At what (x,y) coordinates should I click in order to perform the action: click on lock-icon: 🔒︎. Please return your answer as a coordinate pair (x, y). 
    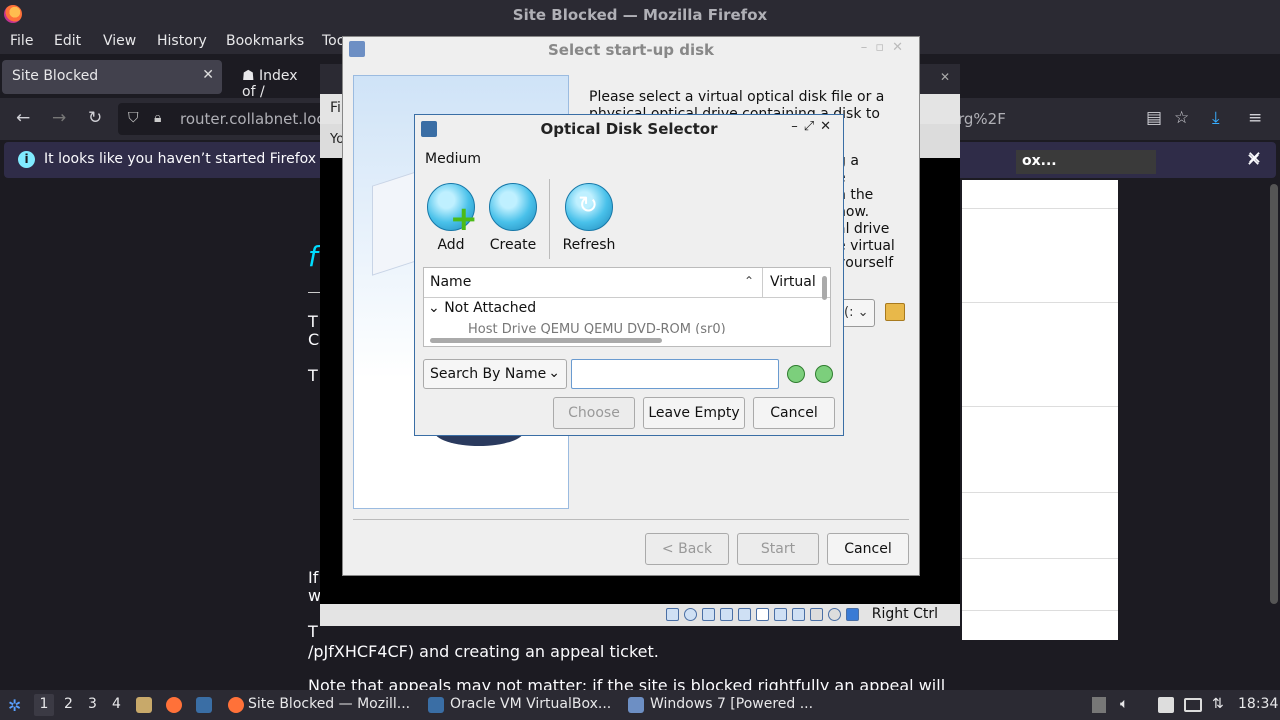
    Looking at the image, I should click on (157, 118).